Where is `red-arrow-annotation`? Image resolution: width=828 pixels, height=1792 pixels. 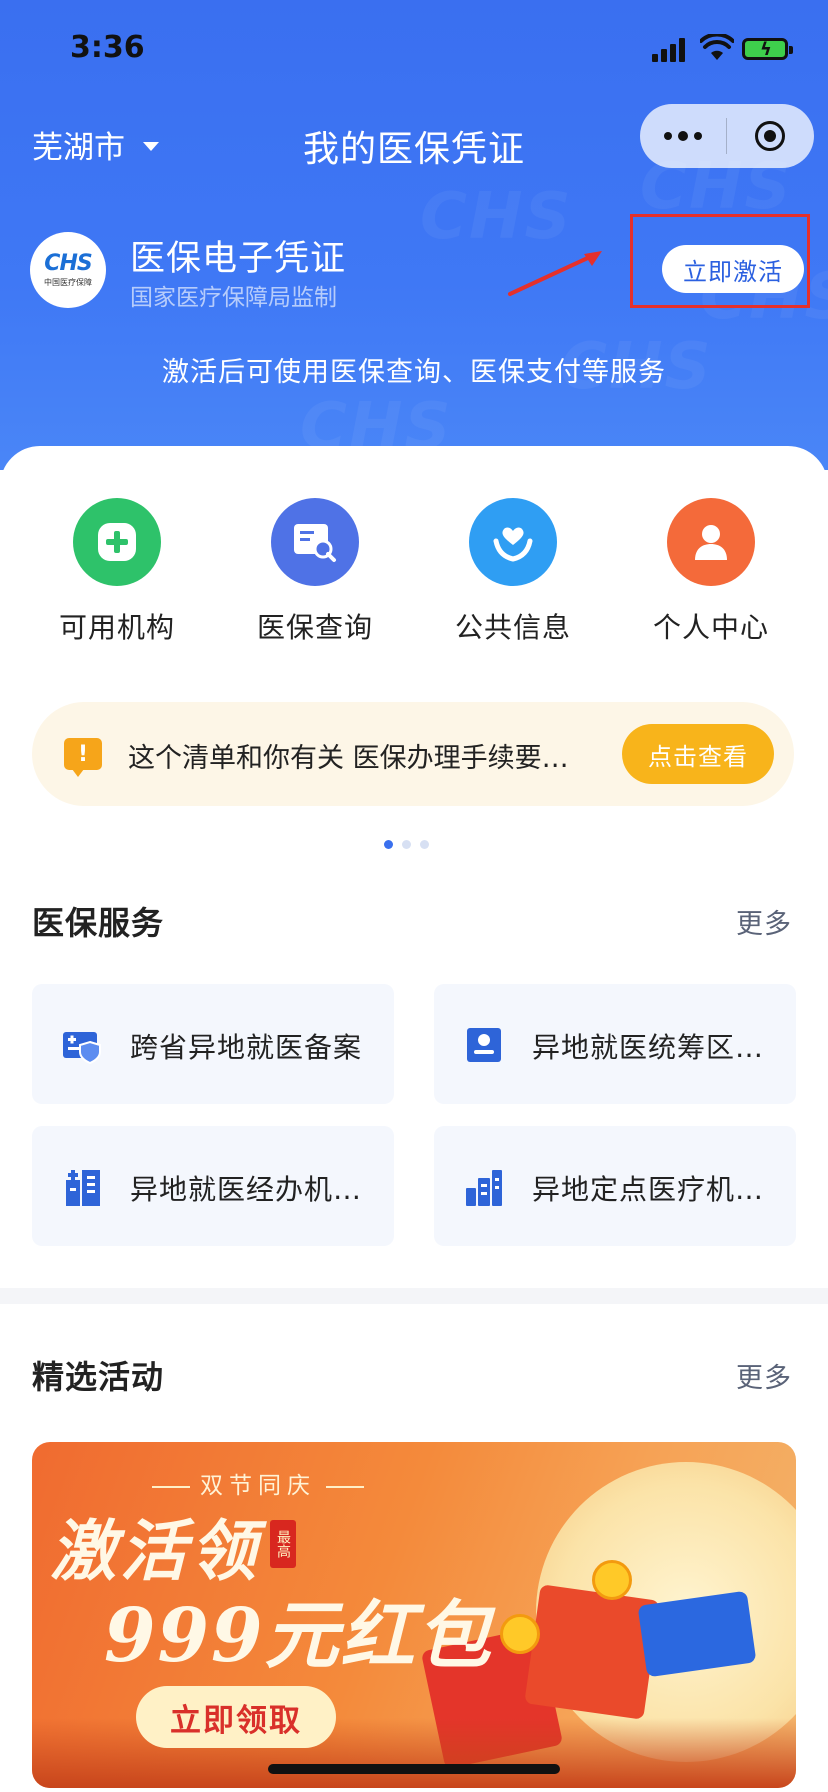 red-arrow-annotation is located at coordinates (555, 273).